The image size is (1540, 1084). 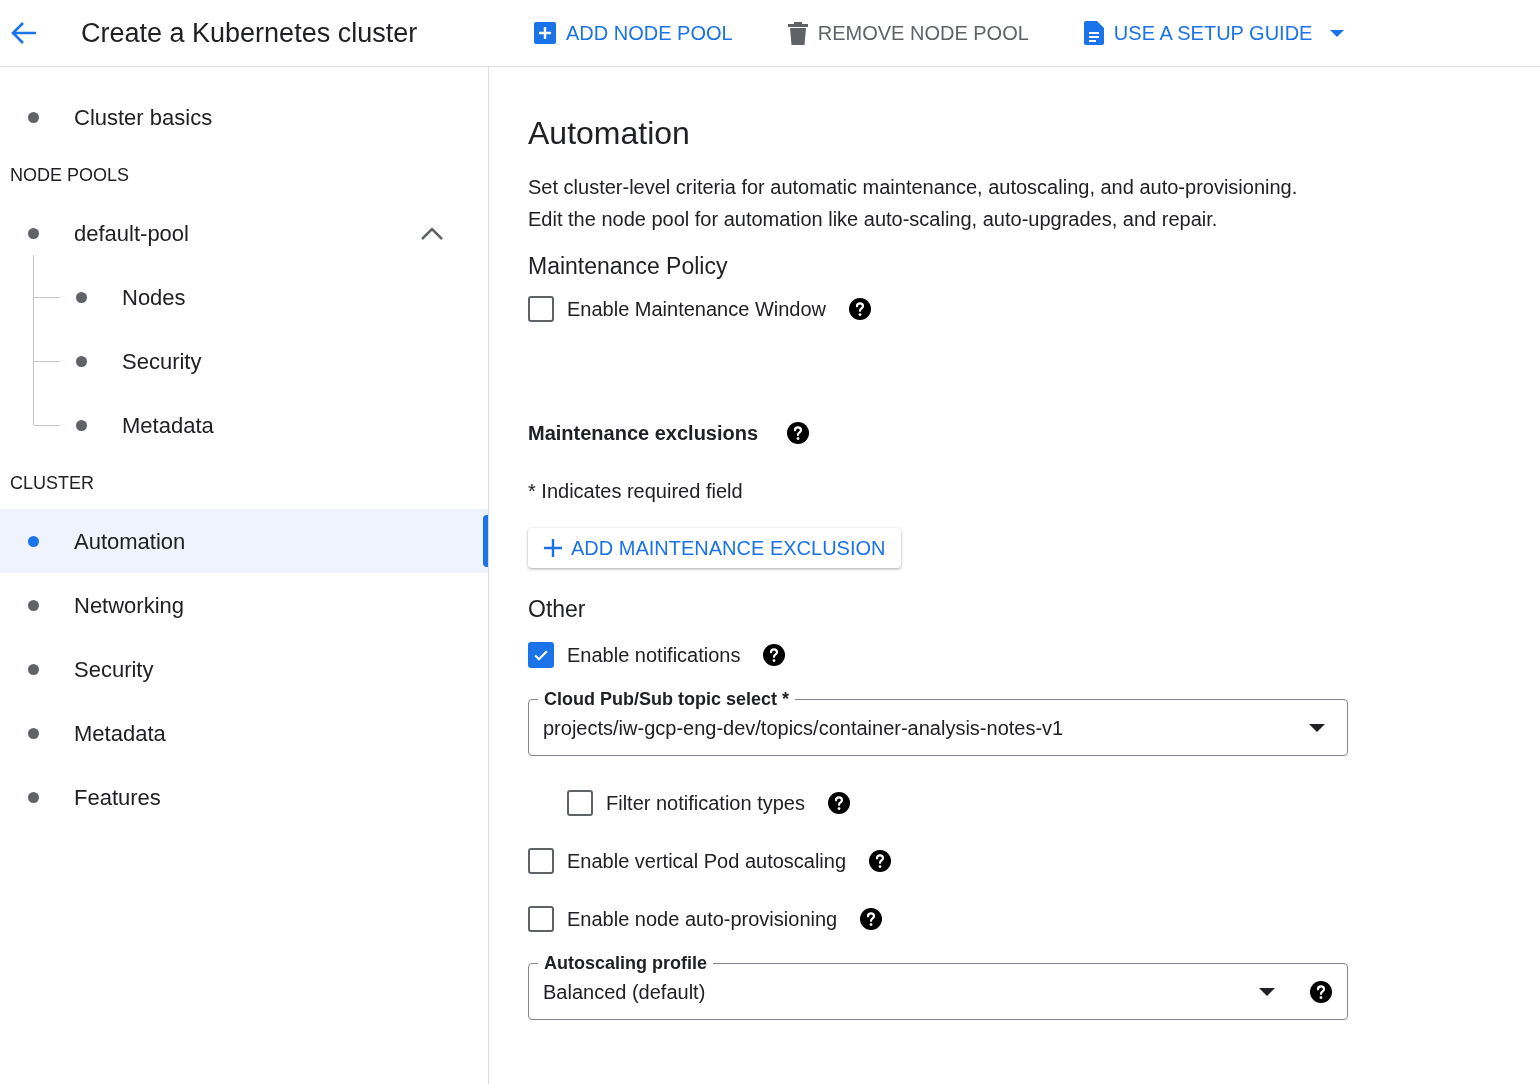 What do you see at coordinates (609, 133) in the screenshot?
I see `section-title: Automation` at bounding box center [609, 133].